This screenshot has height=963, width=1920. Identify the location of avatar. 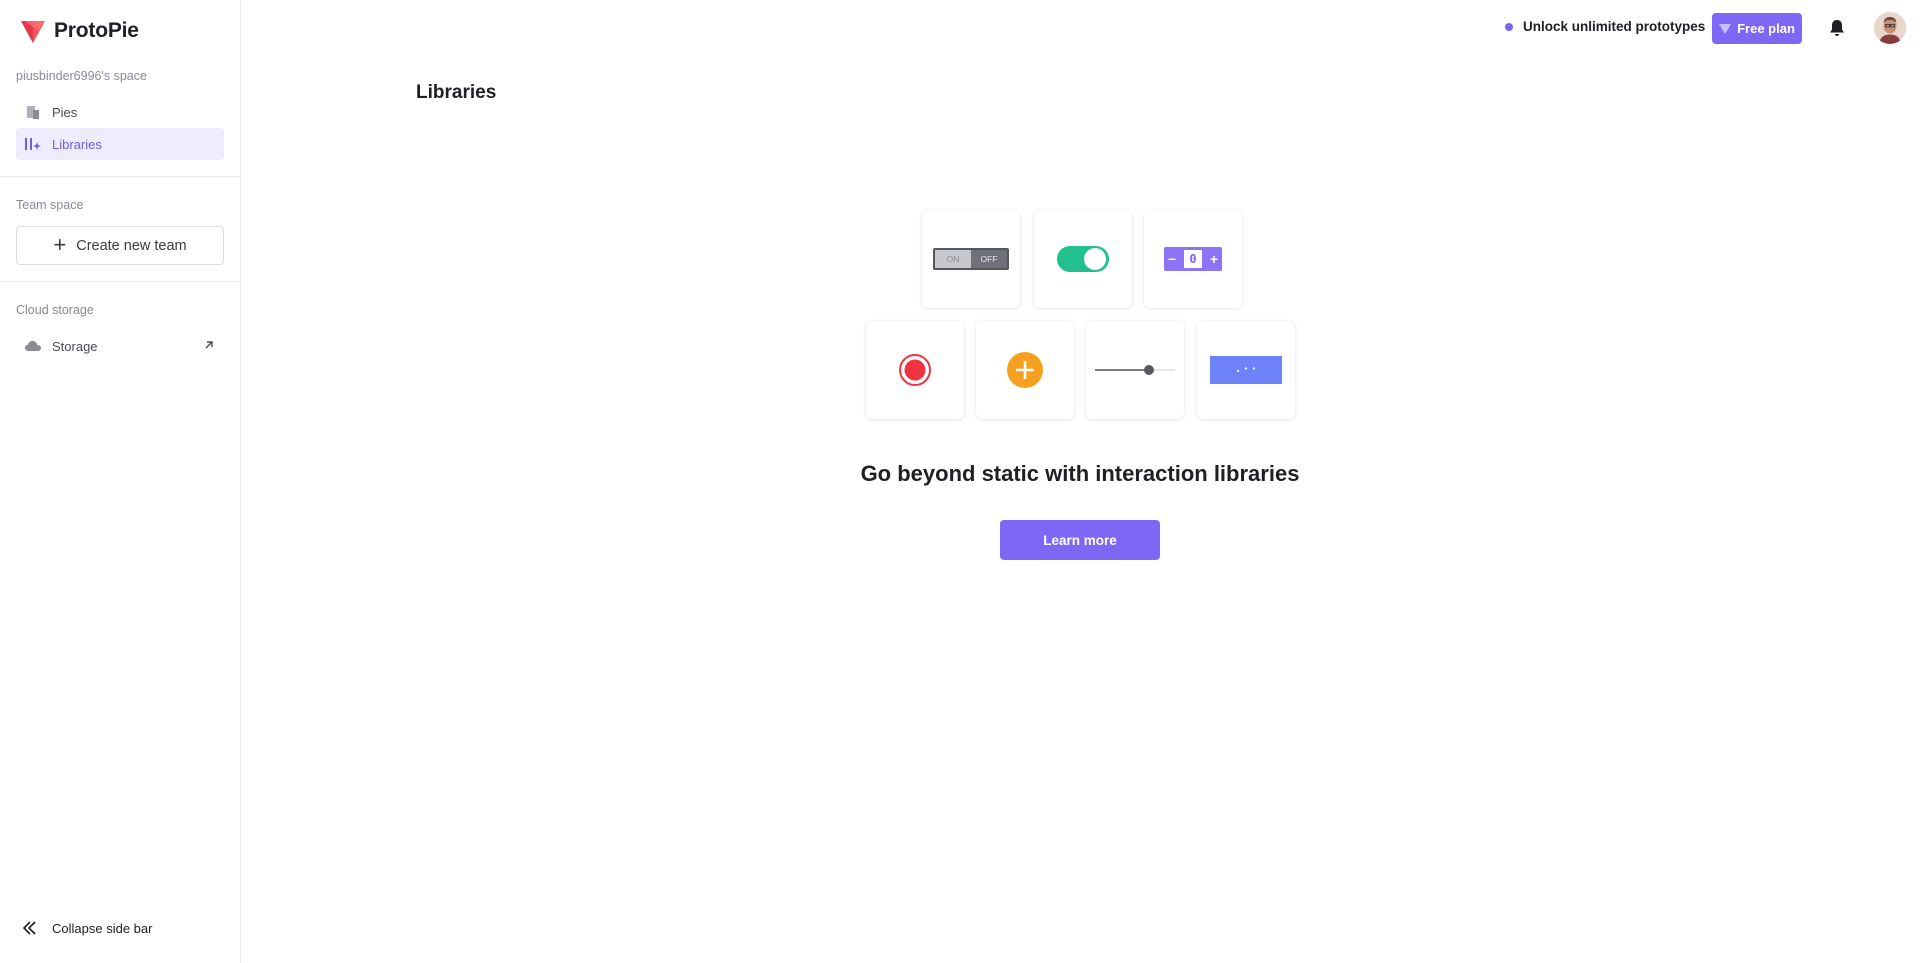
(1890, 28).